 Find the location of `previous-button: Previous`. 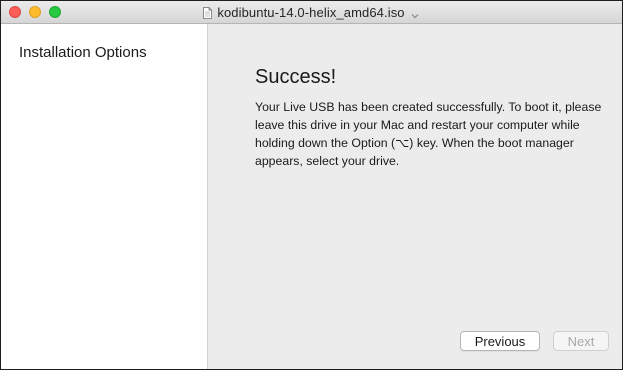

previous-button: Previous is located at coordinates (500, 341).